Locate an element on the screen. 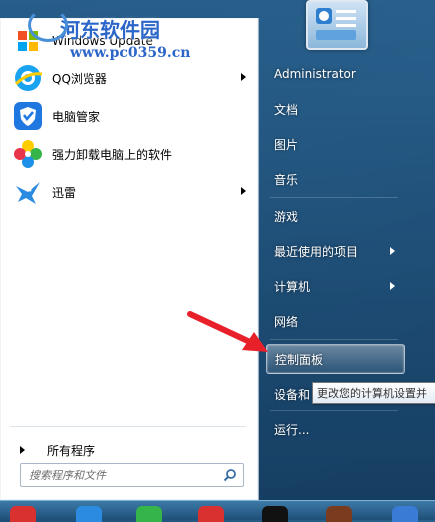  right-item-label: 网络 is located at coordinates (286, 321).